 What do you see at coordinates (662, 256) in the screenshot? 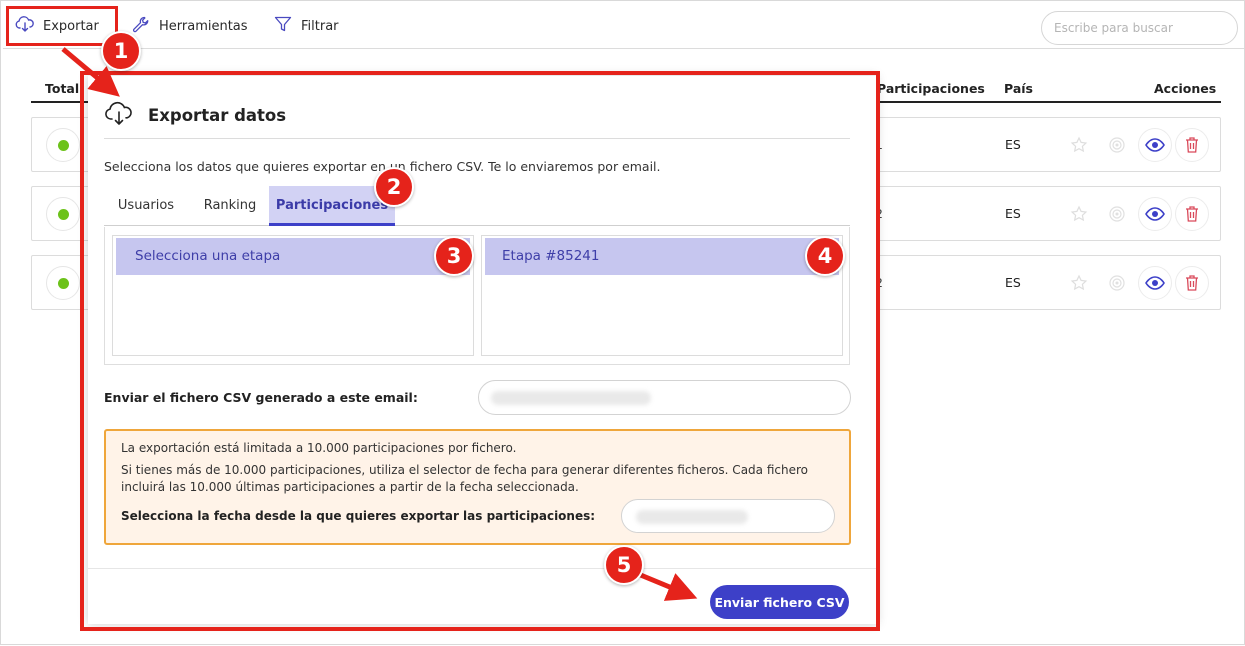
I see `selected-stage-option: Etapa #85241` at bounding box center [662, 256].